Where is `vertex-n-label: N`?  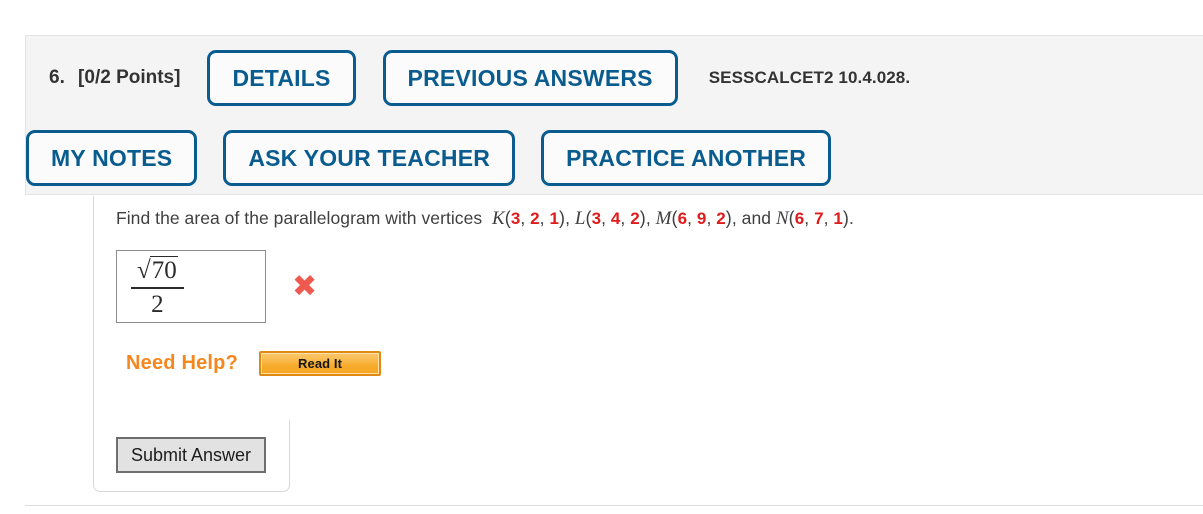
vertex-n-label: N is located at coordinates (782, 218).